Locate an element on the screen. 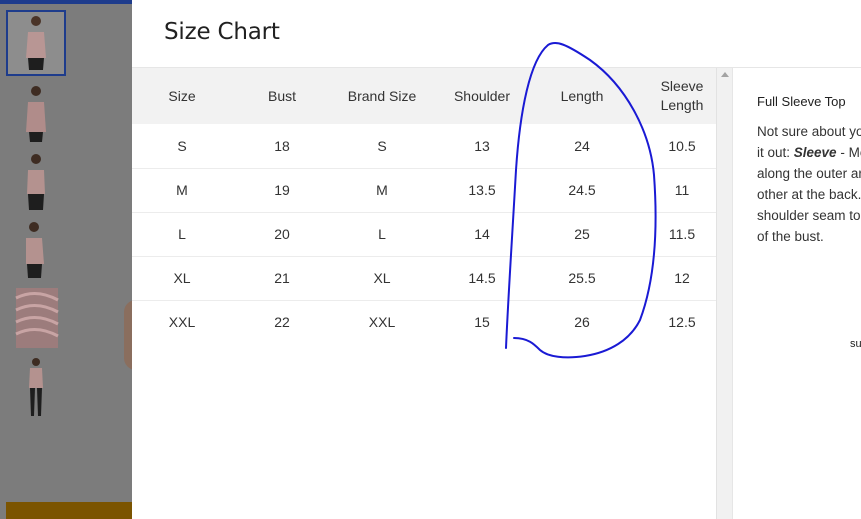 This screenshot has height=519, width=861. guide-line: other at the back. is located at coordinates (809, 194).